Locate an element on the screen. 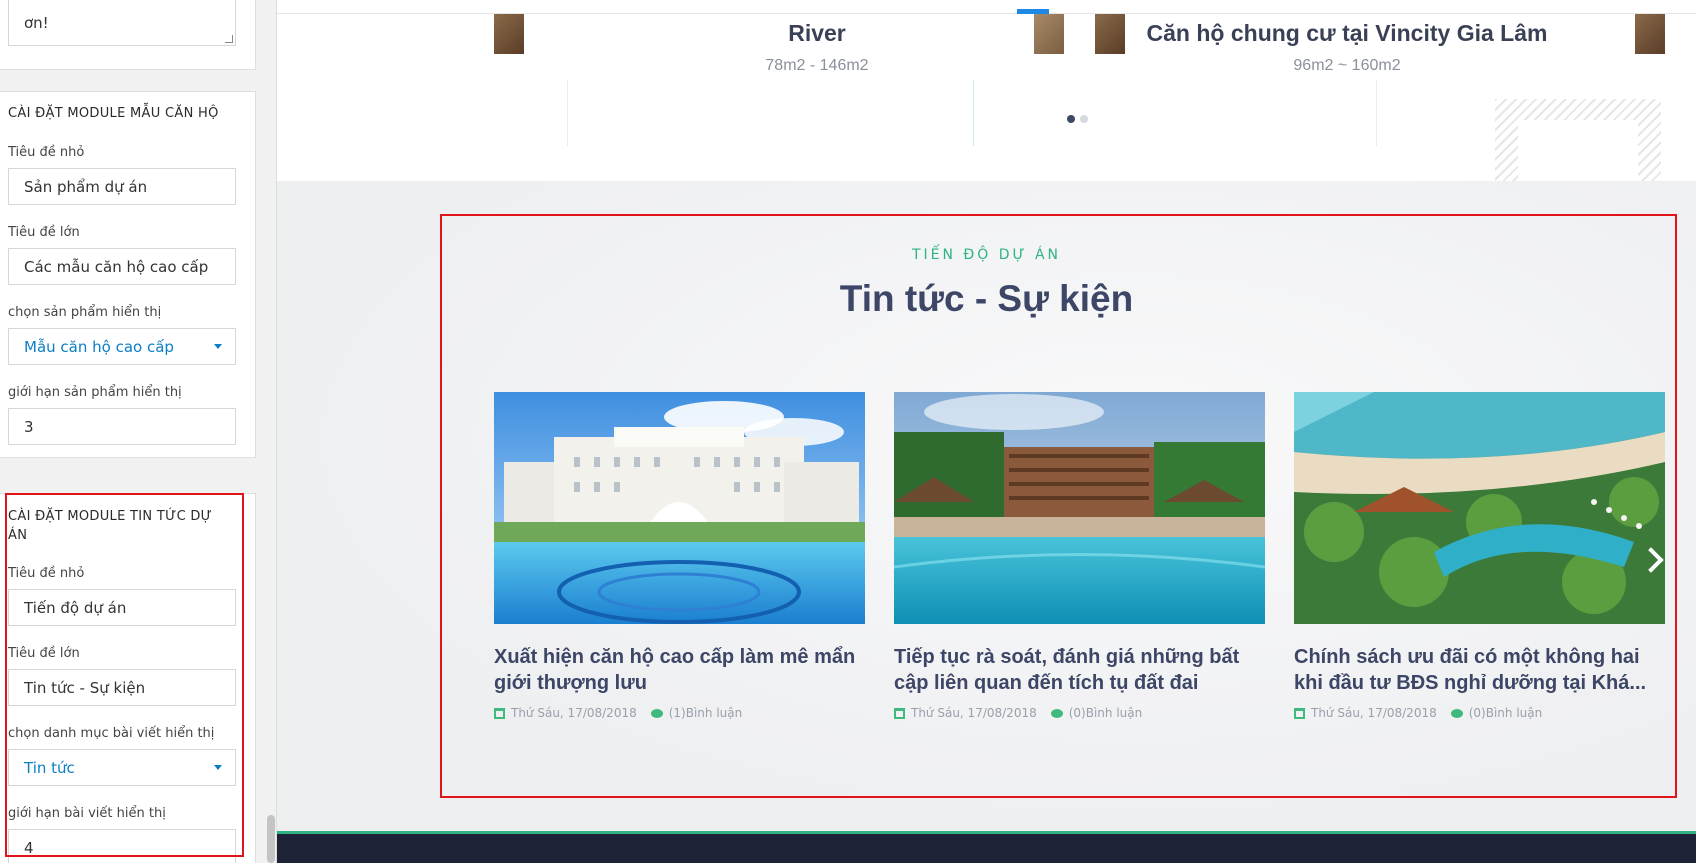  resort-pool-image is located at coordinates (1079, 508).